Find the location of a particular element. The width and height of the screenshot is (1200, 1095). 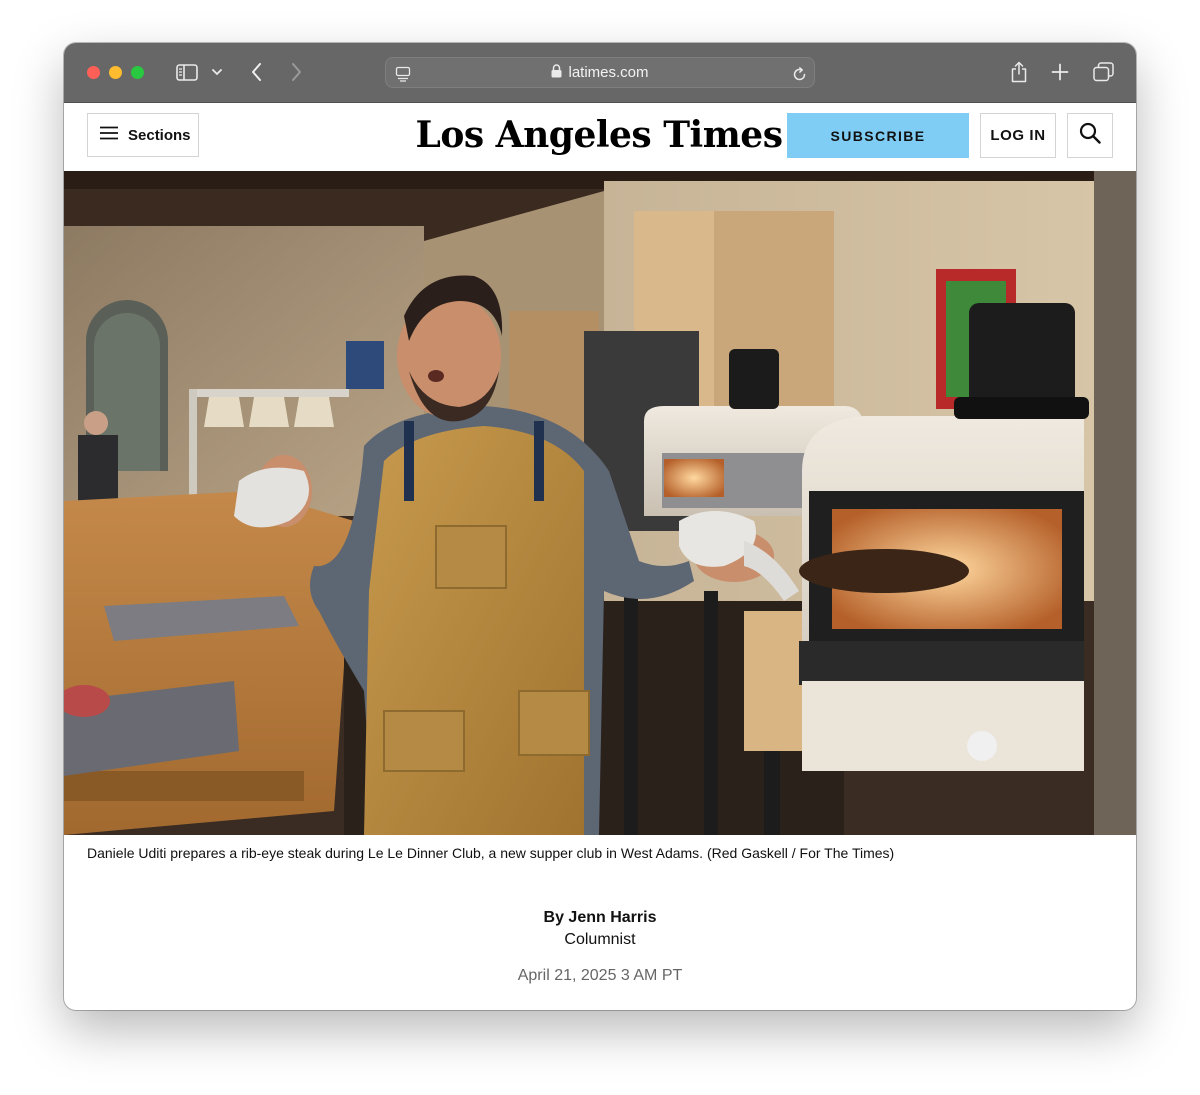

chevron-down-icon is located at coordinates (217, 72).